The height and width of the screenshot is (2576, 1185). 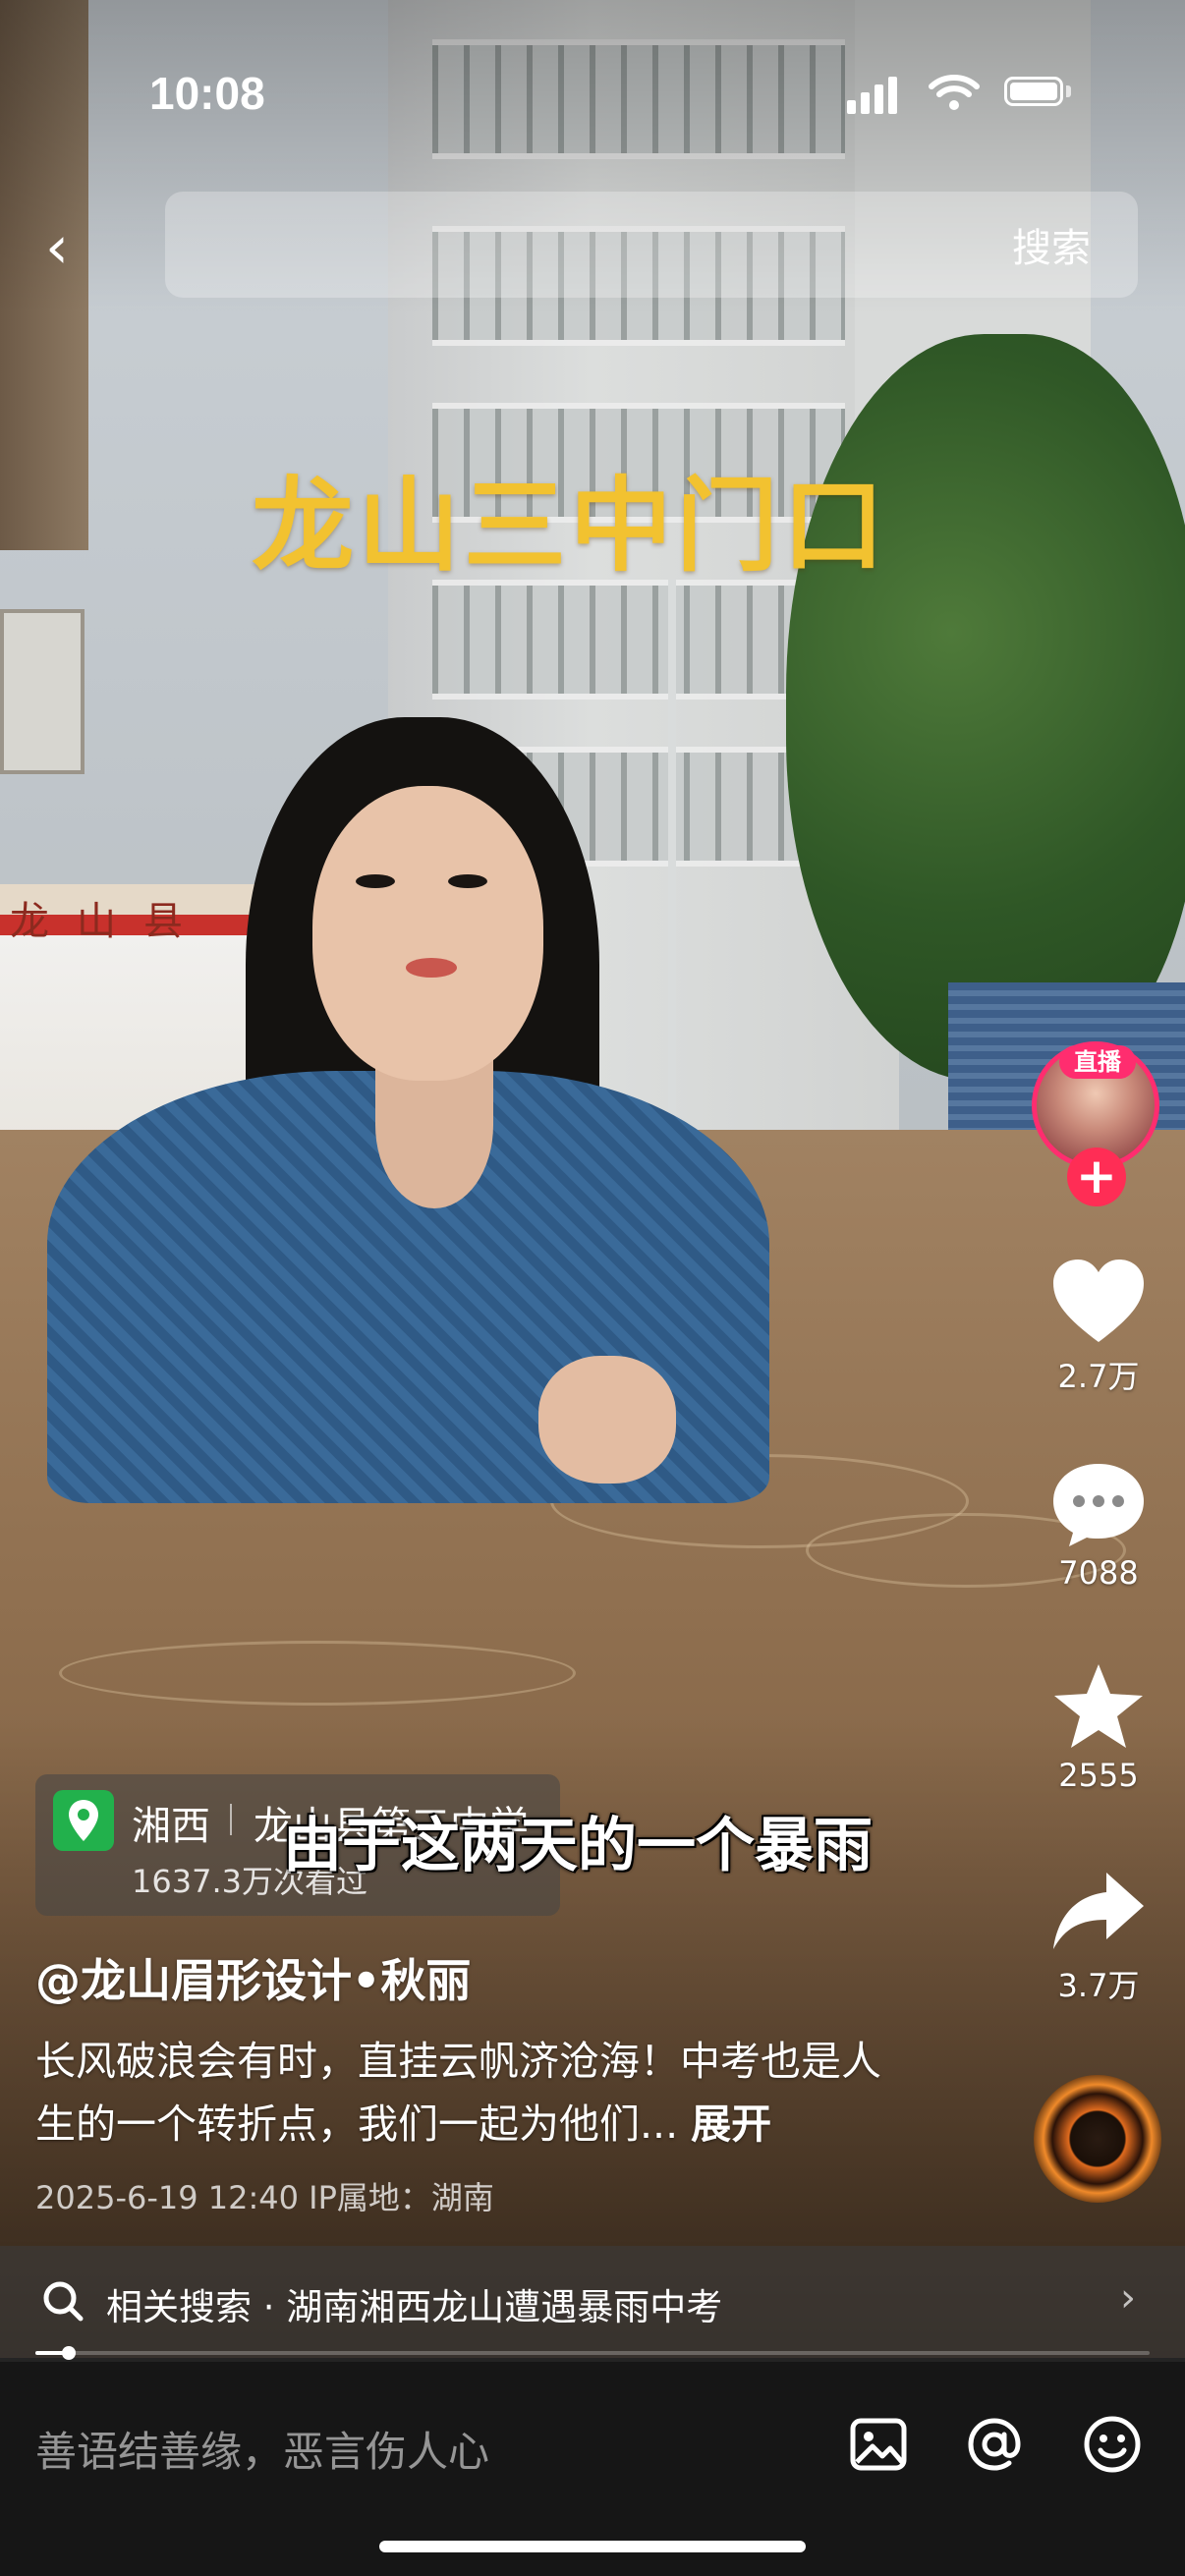 What do you see at coordinates (955, 92) in the screenshot?
I see `wifi-icon` at bounding box center [955, 92].